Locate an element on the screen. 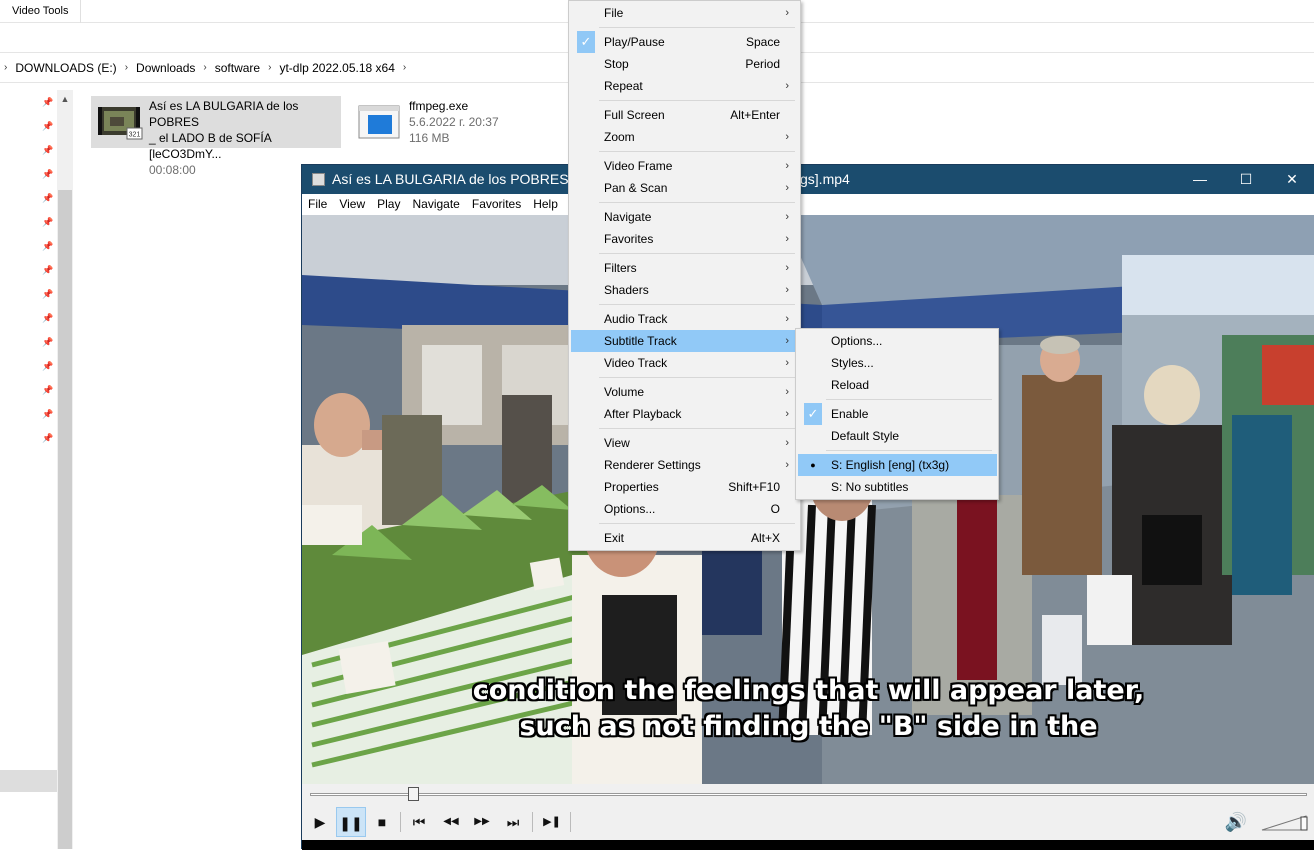 Image resolution: width=1314 pixels, height=850 pixels. menu-item-file: File › is located at coordinates (685, 13).